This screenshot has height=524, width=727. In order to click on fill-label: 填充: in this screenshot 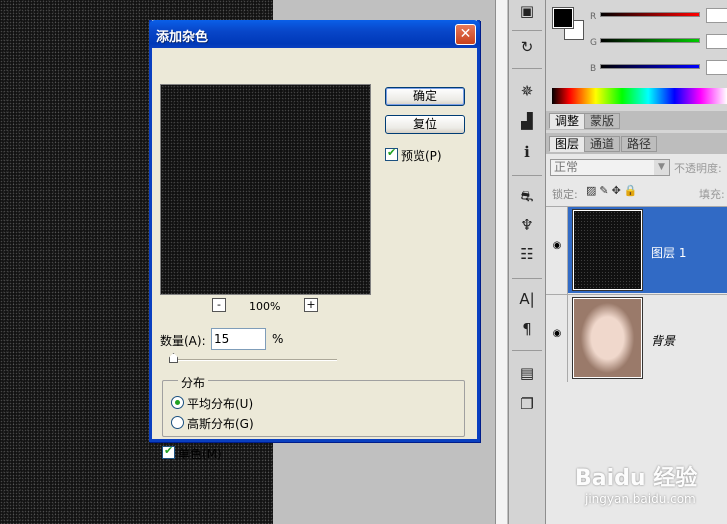, I will do `click(712, 194)`.